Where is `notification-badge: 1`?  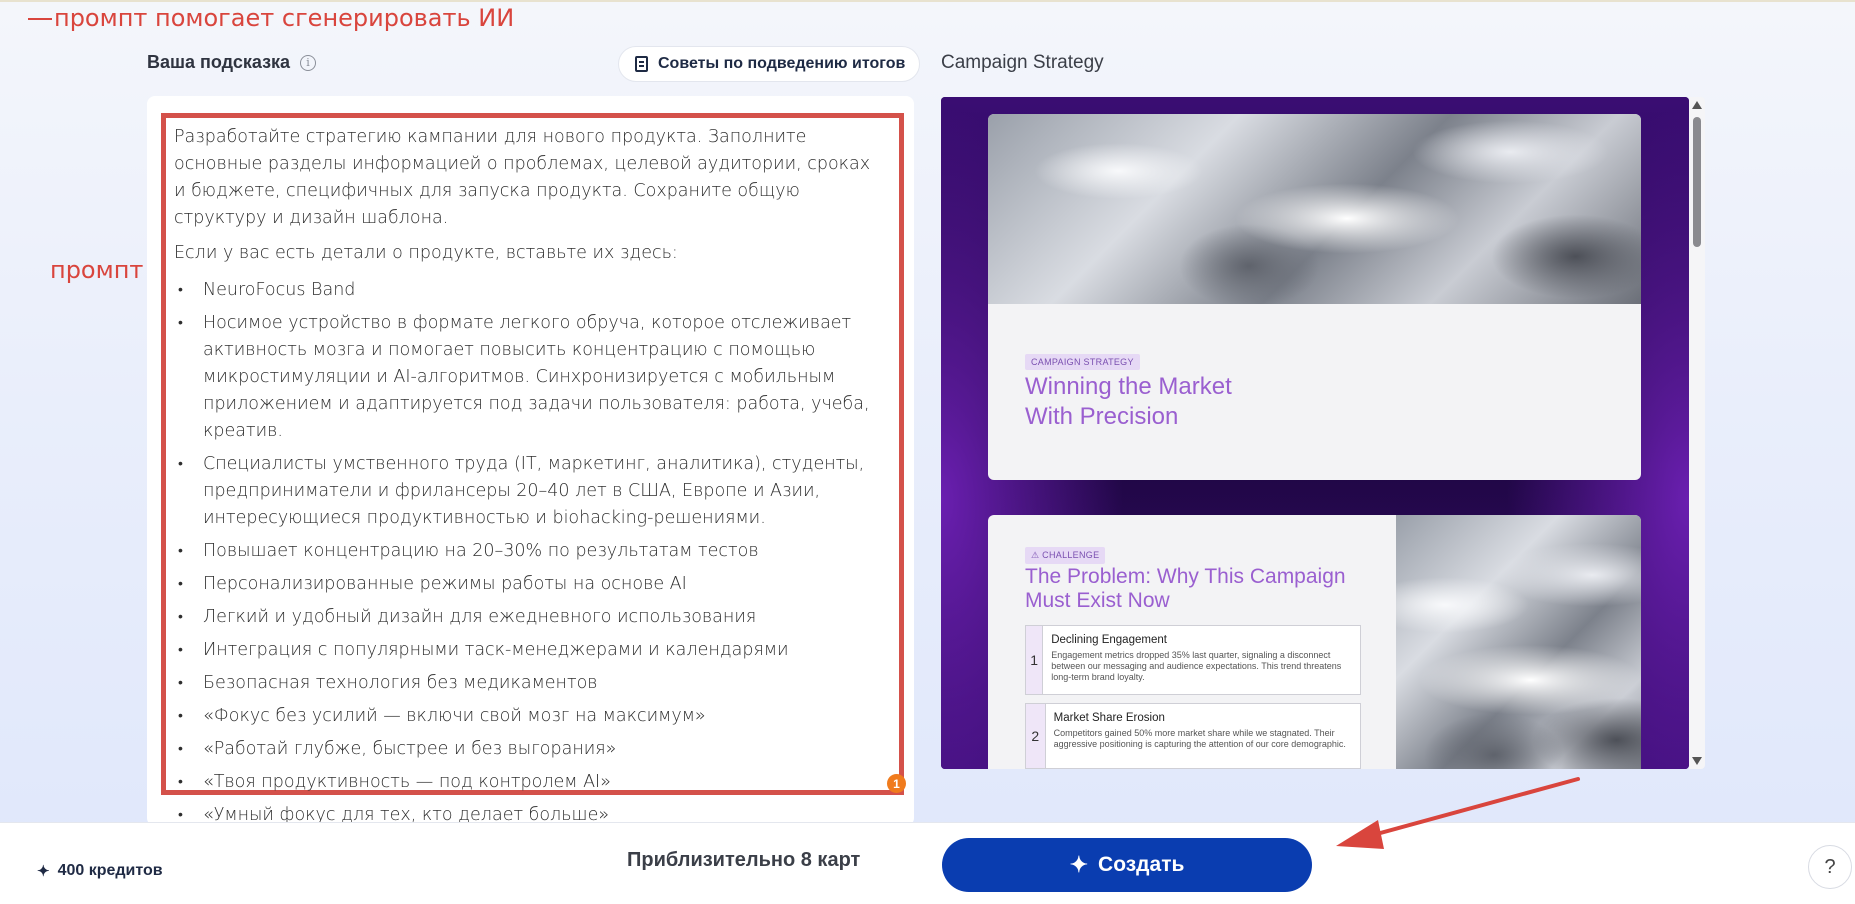
notification-badge: 1 is located at coordinates (896, 783).